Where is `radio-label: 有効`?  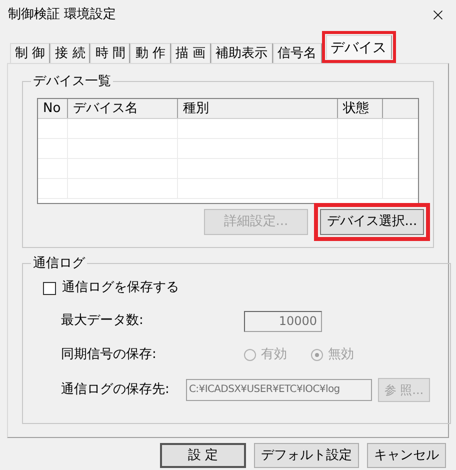 radio-label: 有効 is located at coordinates (274, 355).